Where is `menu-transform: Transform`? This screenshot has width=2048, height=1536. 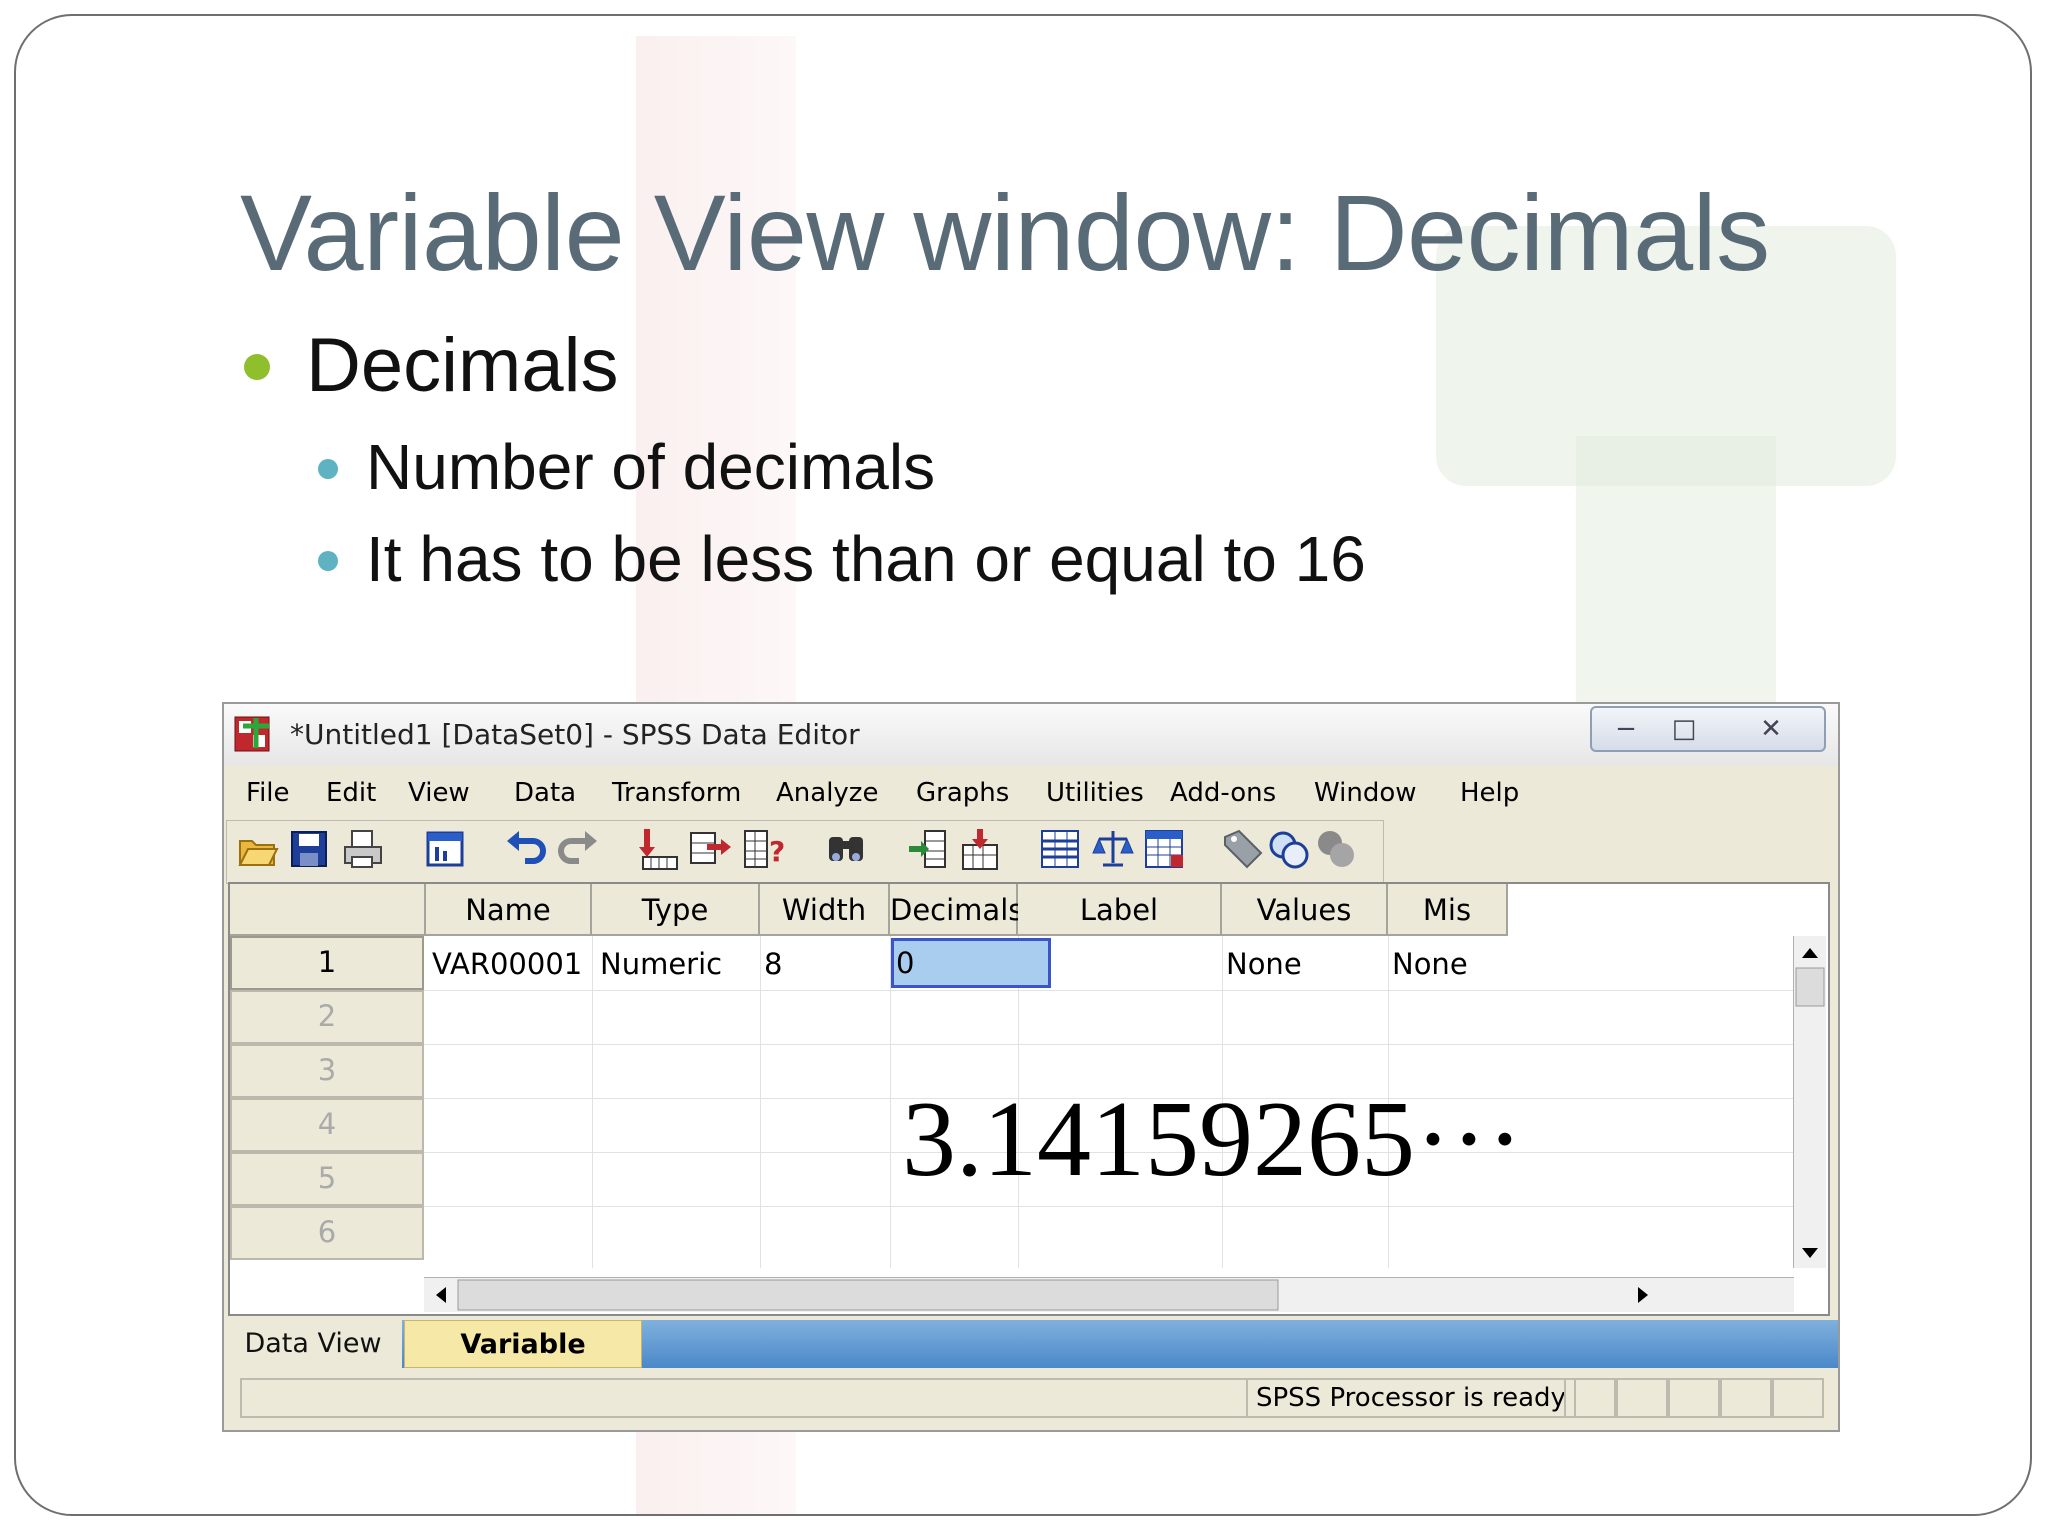 menu-transform: Transform is located at coordinates (676, 793).